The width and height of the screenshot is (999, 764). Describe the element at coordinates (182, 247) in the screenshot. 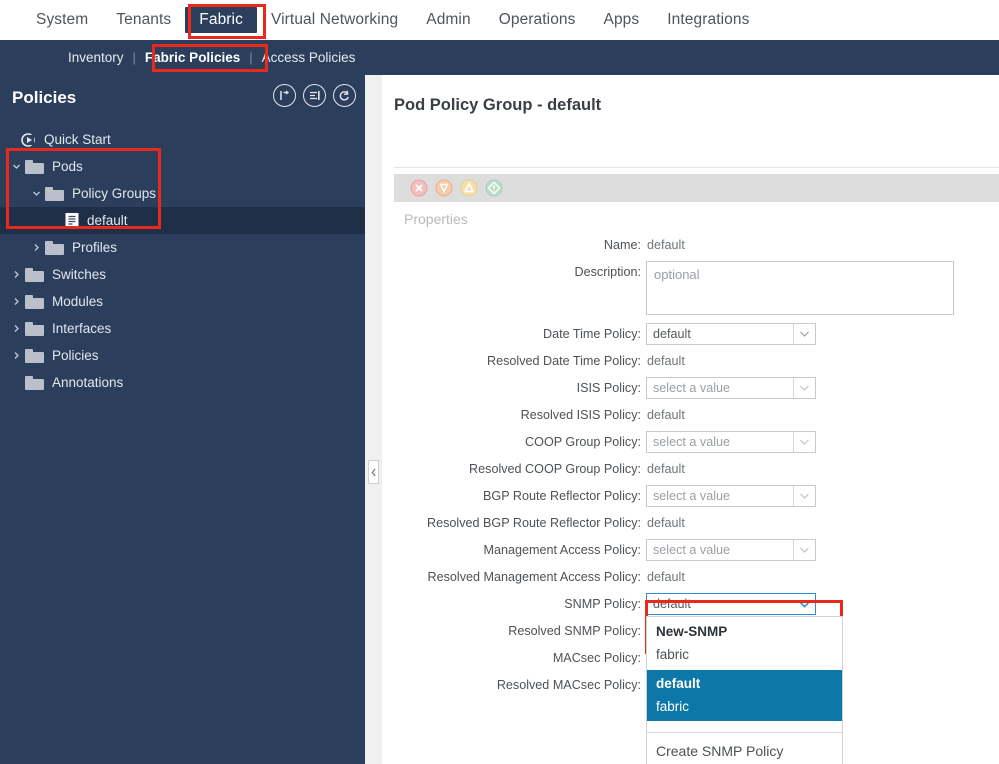

I see `tree-item-profiles: Profiles` at that location.